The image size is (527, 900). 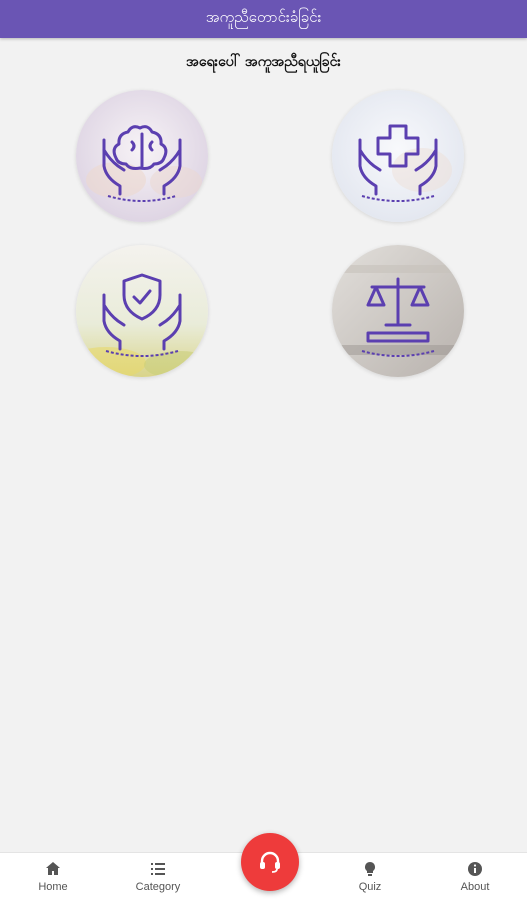 I want to click on nav-about-label: About, so click(x=475, y=887).